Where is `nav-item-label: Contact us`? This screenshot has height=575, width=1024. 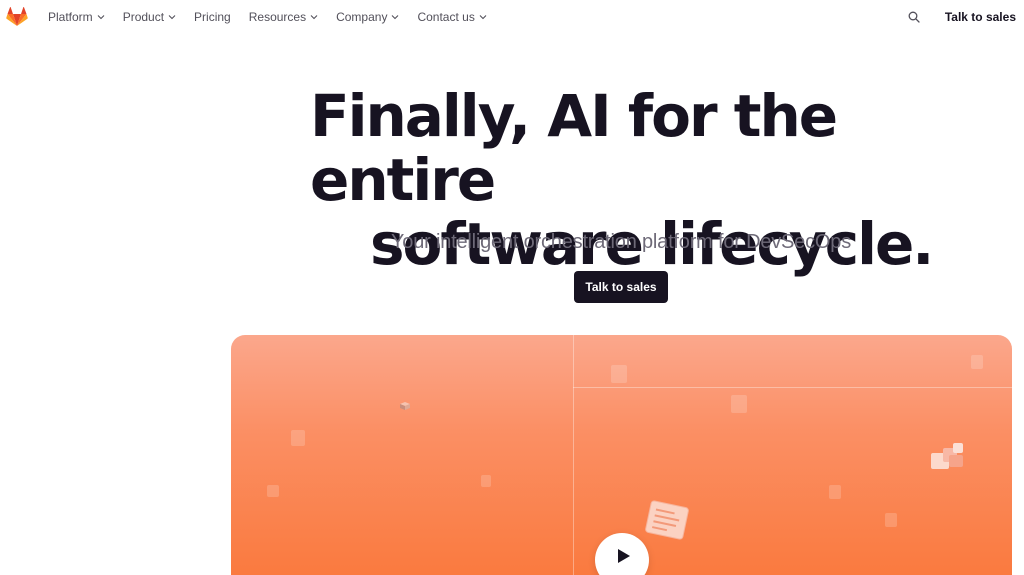 nav-item-label: Contact us is located at coordinates (446, 17).